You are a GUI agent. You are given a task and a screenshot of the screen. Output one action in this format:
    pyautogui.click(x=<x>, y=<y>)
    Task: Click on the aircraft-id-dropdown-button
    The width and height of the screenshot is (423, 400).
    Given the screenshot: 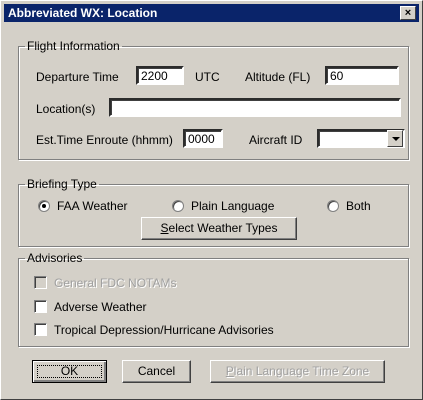 What is the action you would take?
    pyautogui.click(x=395, y=138)
    